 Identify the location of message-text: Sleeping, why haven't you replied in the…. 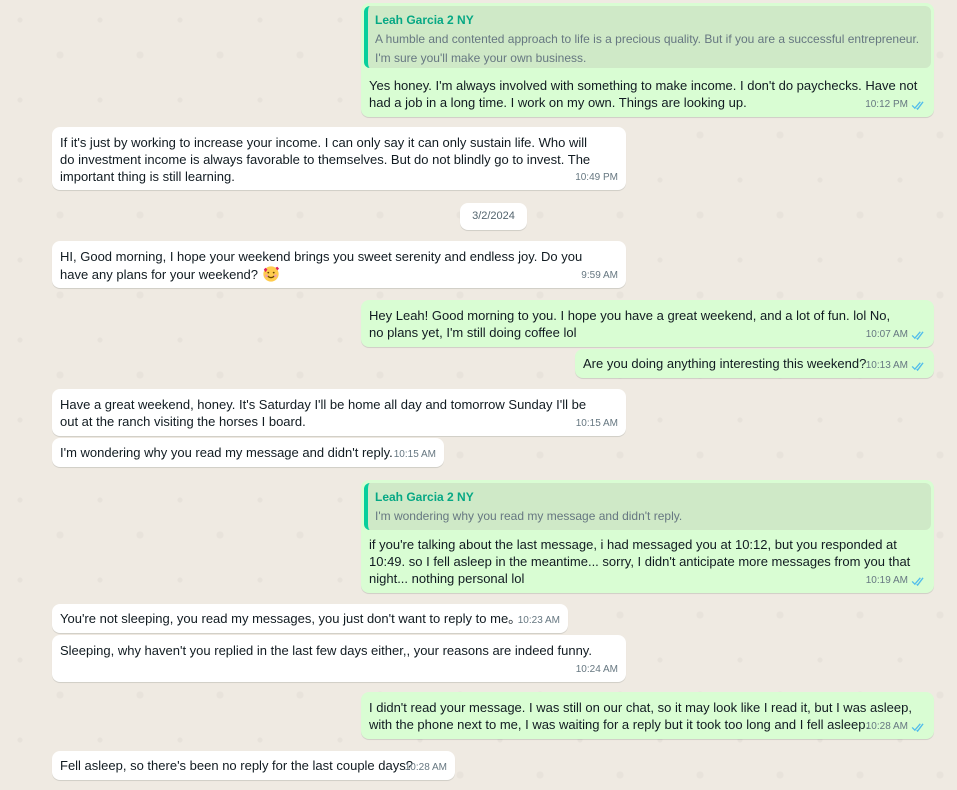
(326, 650).